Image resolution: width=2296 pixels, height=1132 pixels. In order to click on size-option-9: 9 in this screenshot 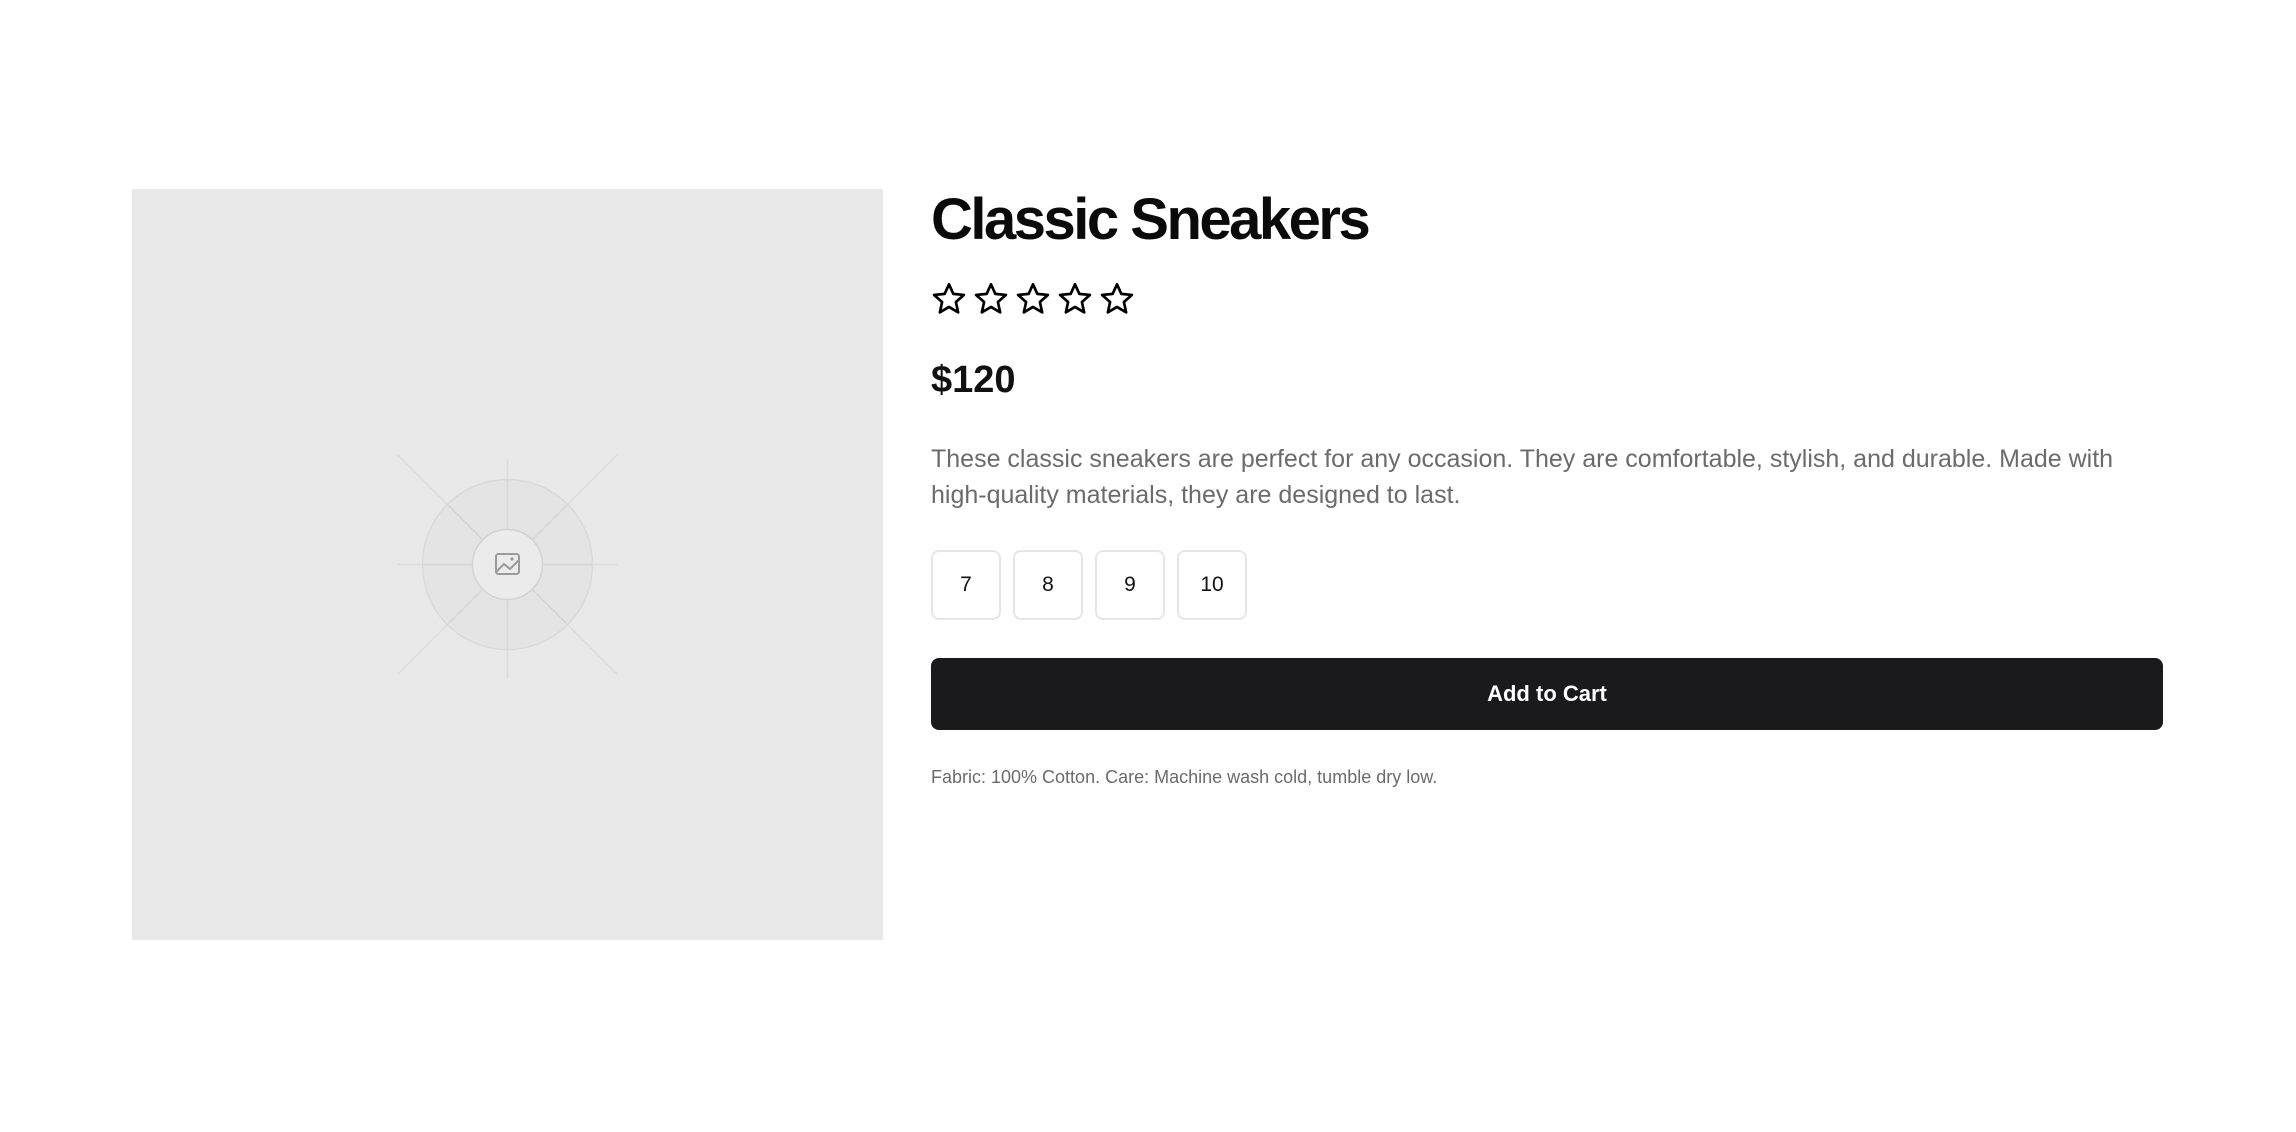, I will do `click(1130, 585)`.